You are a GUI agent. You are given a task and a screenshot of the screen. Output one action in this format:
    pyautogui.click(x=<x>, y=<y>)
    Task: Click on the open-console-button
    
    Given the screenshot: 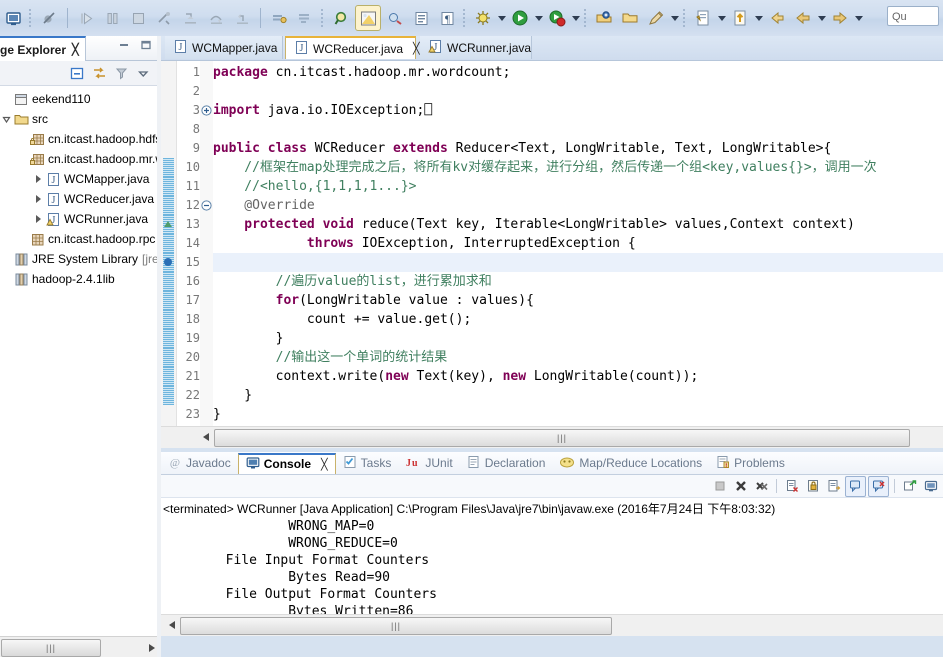 What is the action you would take?
    pyautogui.click(x=909, y=486)
    